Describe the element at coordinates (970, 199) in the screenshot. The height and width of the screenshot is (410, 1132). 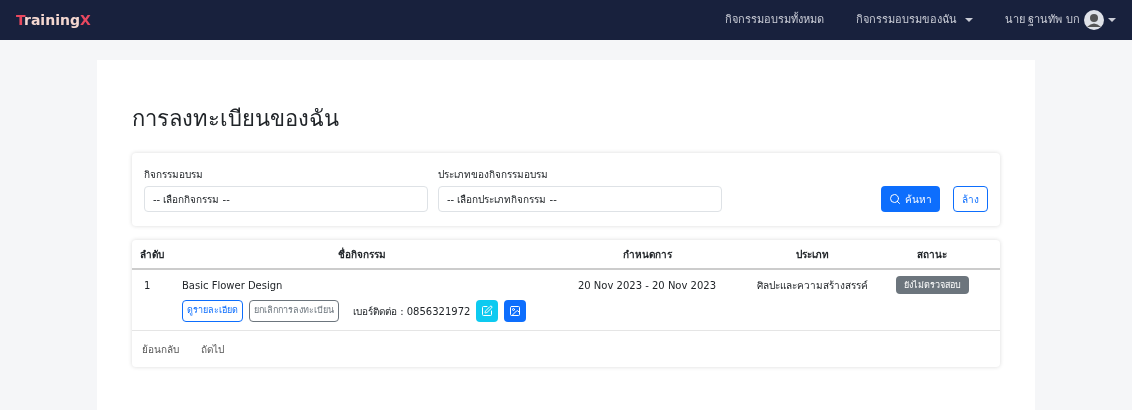
I see `clear-button: ล้าง` at that location.